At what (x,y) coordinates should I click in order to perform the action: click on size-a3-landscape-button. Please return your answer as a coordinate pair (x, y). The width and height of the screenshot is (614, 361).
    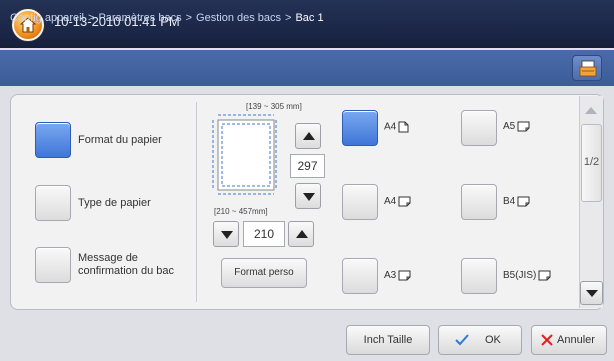
    Looking at the image, I should click on (360, 276).